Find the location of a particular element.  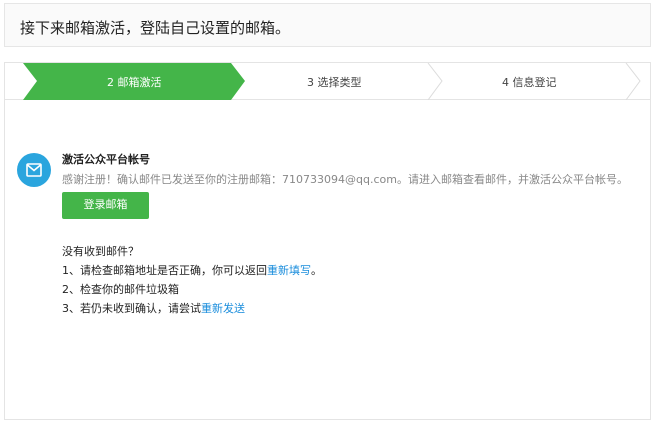

step-progress-bar: 2 邮箱激活 3 选择类型 4 信息登记 is located at coordinates (327, 81).